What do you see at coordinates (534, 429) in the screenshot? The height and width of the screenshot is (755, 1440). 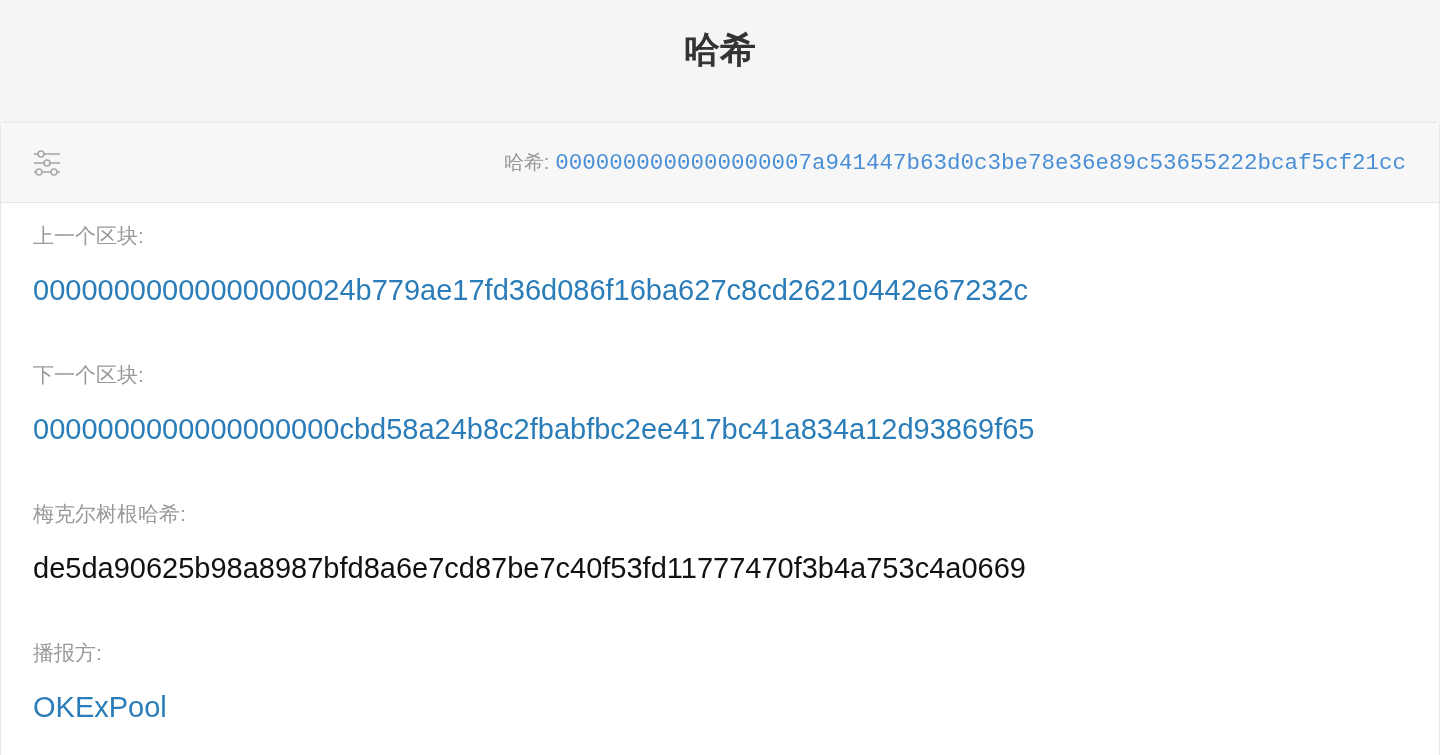 I see `hash-link: 0000000000000000000cbd58a24b8c2fbabfbc2ee417bc41a834a12d93869f65` at bounding box center [534, 429].